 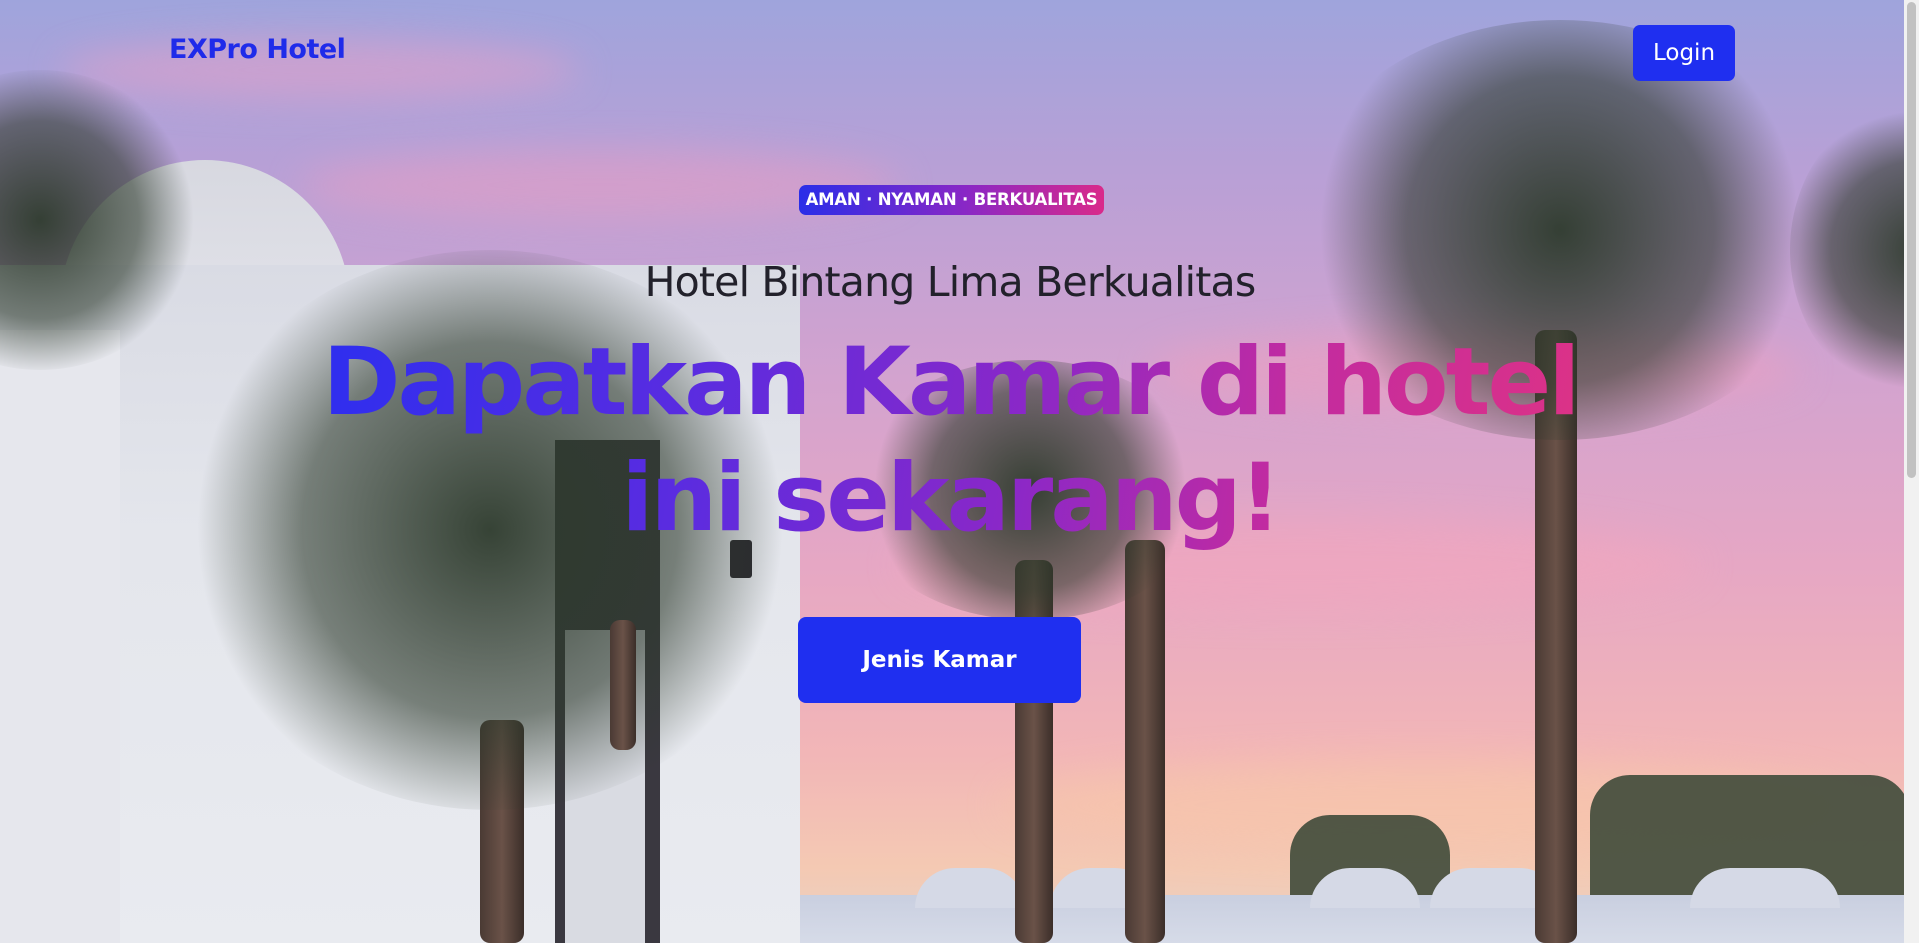 I want to click on hero-subtitle: Hotel Bintang Lima Berkualitas, so click(x=950, y=282).